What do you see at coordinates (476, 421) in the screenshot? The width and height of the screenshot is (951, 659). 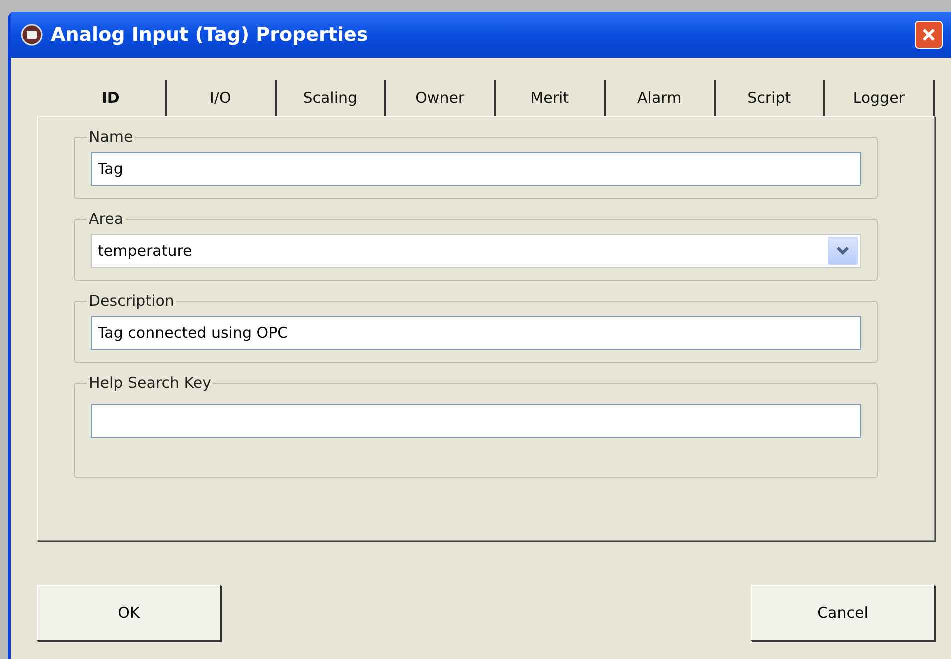 I see `input-field` at bounding box center [476, 421].